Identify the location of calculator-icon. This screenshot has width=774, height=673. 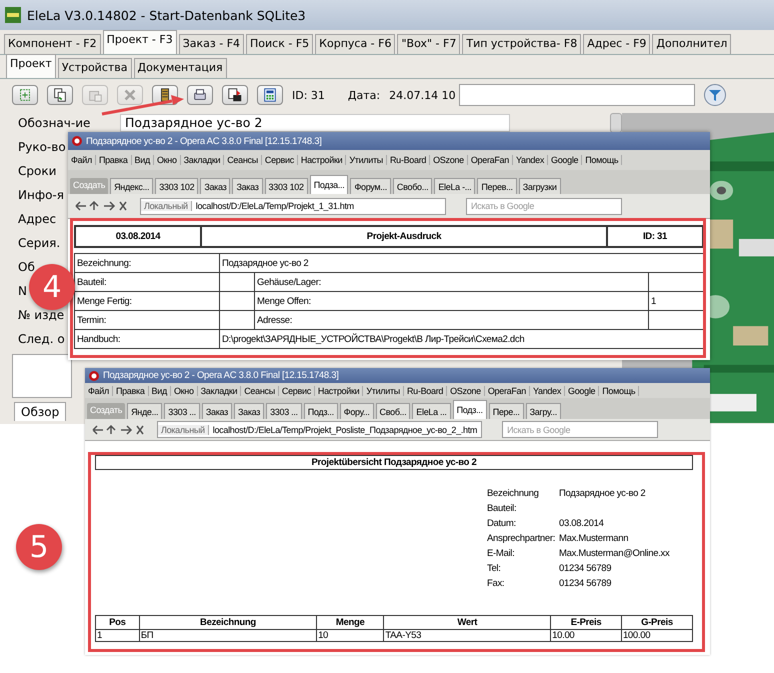
(270, 95).